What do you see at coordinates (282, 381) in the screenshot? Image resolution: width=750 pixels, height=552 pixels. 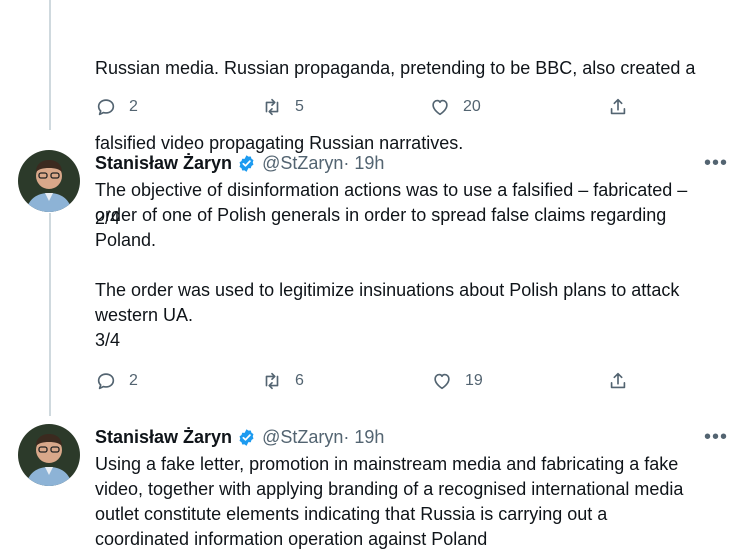 I see `retweet-button: 6` at bounding box center [282, 381].